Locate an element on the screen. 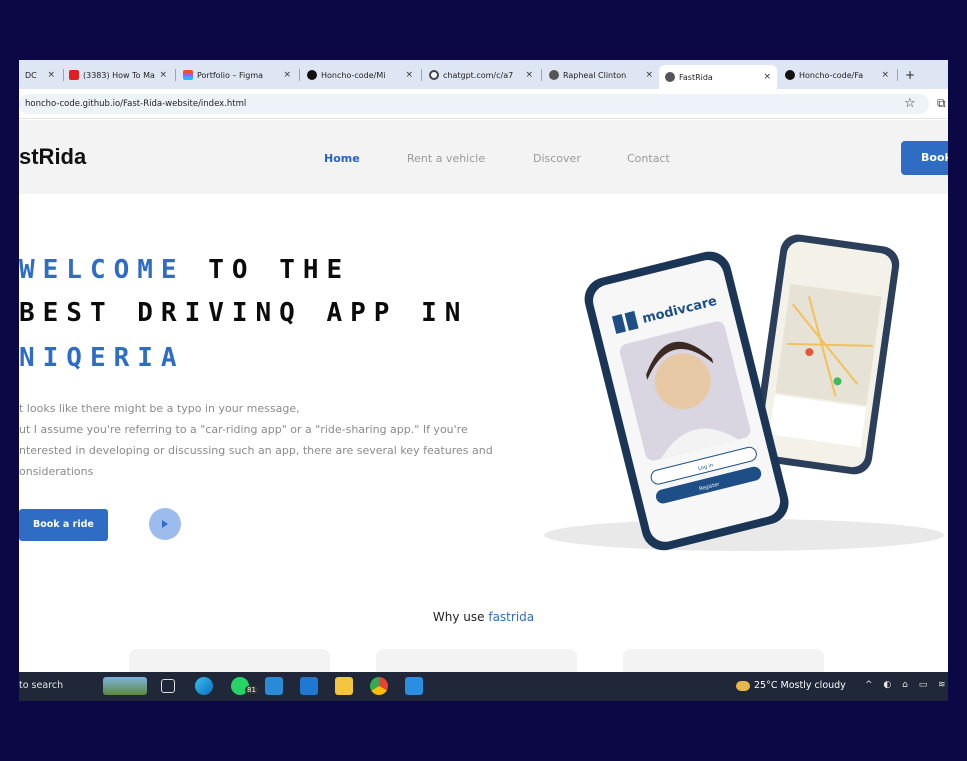  front-phone: modivcare Log in Register is located at coordinates (686, 401).